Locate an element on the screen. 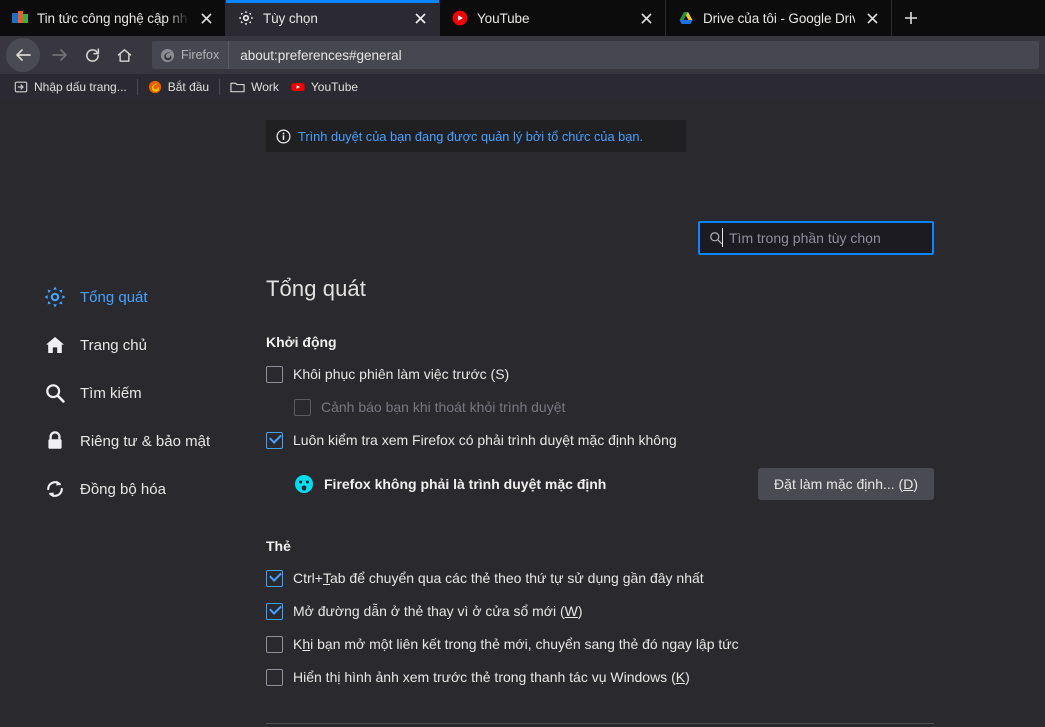 The width and height of the screenshot is (1045, 727). bookmark-label: Work is located at coordinates (265, 87).